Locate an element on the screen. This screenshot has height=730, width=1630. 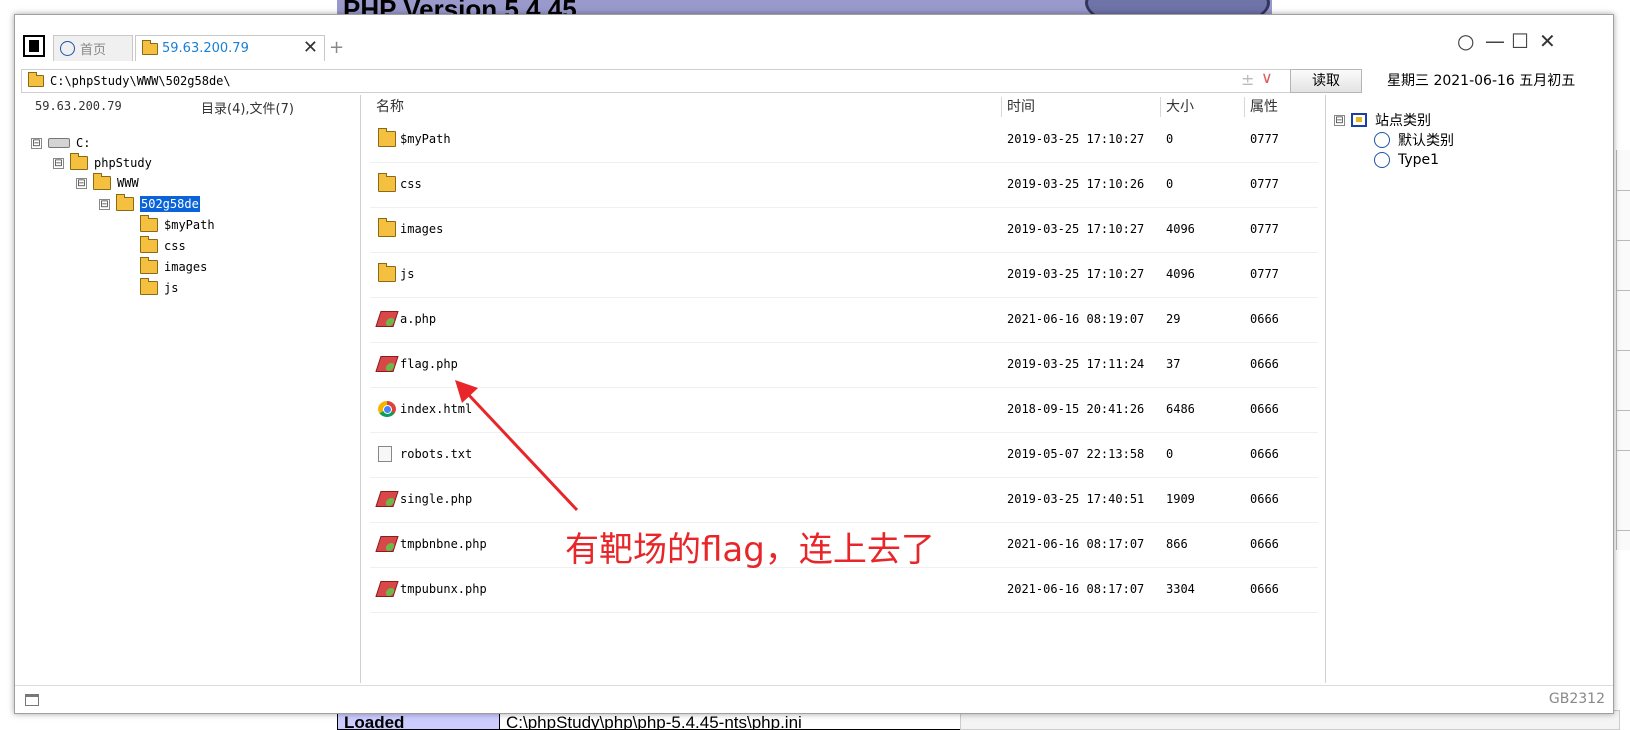
file-row: flag.php 2019-03-25 17:11:24 37 0666 is located at coordinates (844, 366).